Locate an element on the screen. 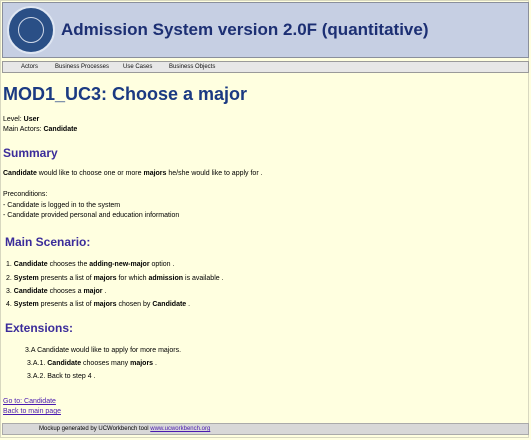 The image size is (531, 440). step-text: option . is located at coordinates (162, 264).